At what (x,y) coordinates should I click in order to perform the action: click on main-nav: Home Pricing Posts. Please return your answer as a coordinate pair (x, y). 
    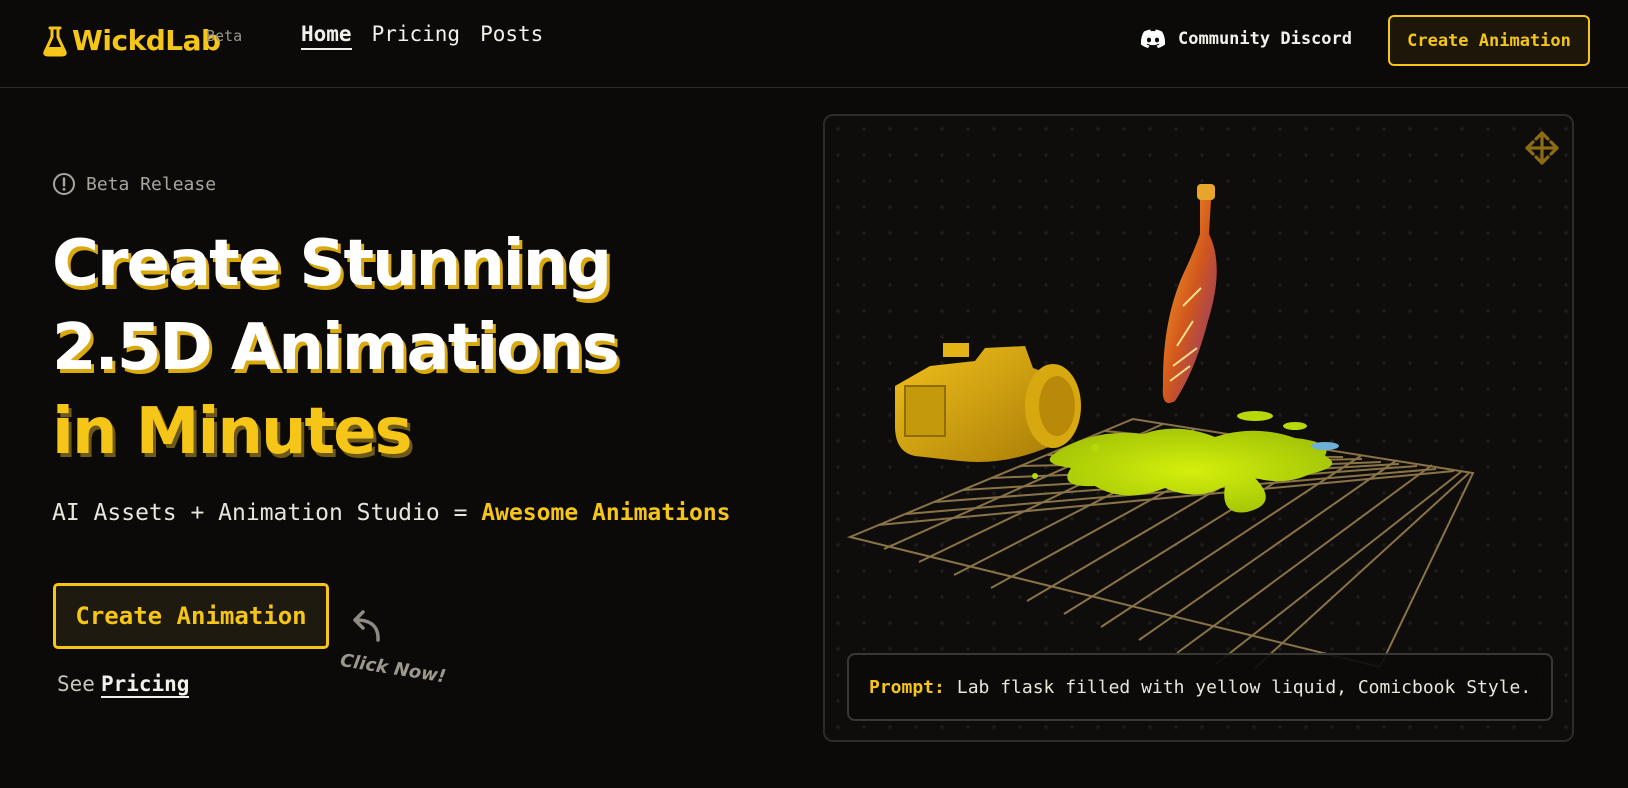
    Looking at the image, I should click on (422, 36).